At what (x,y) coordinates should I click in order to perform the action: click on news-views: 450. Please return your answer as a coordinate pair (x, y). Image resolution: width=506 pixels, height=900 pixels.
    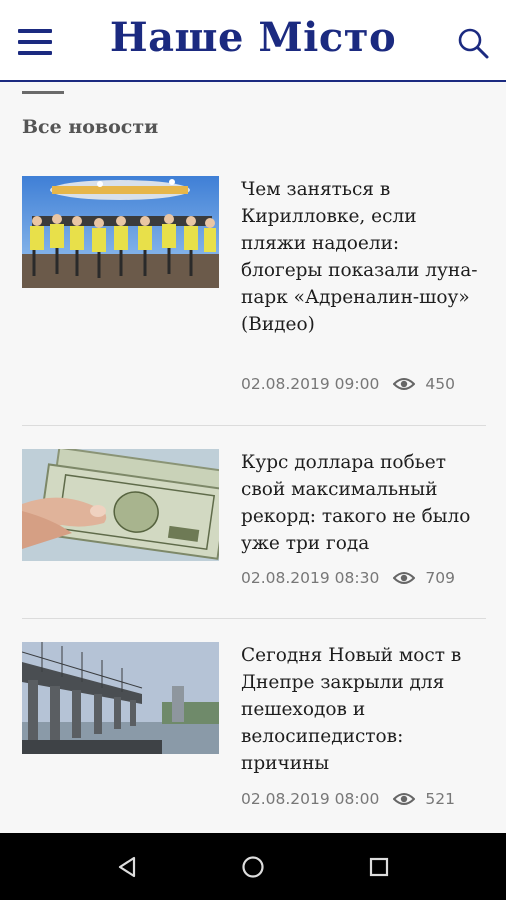
    Looking at the image, I should click on (440, 384).